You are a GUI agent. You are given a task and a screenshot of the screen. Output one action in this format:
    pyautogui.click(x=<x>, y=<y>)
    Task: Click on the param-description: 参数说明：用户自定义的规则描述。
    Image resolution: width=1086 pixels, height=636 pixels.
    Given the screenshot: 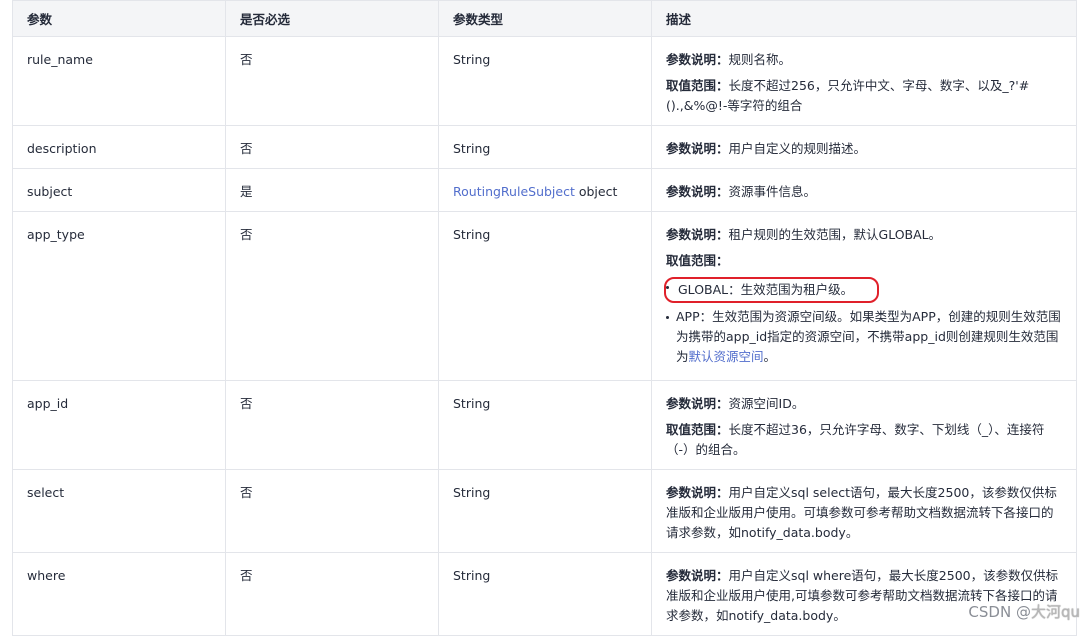 What is the action you would take?
    pyautogui.click(x=864, y=147)
    